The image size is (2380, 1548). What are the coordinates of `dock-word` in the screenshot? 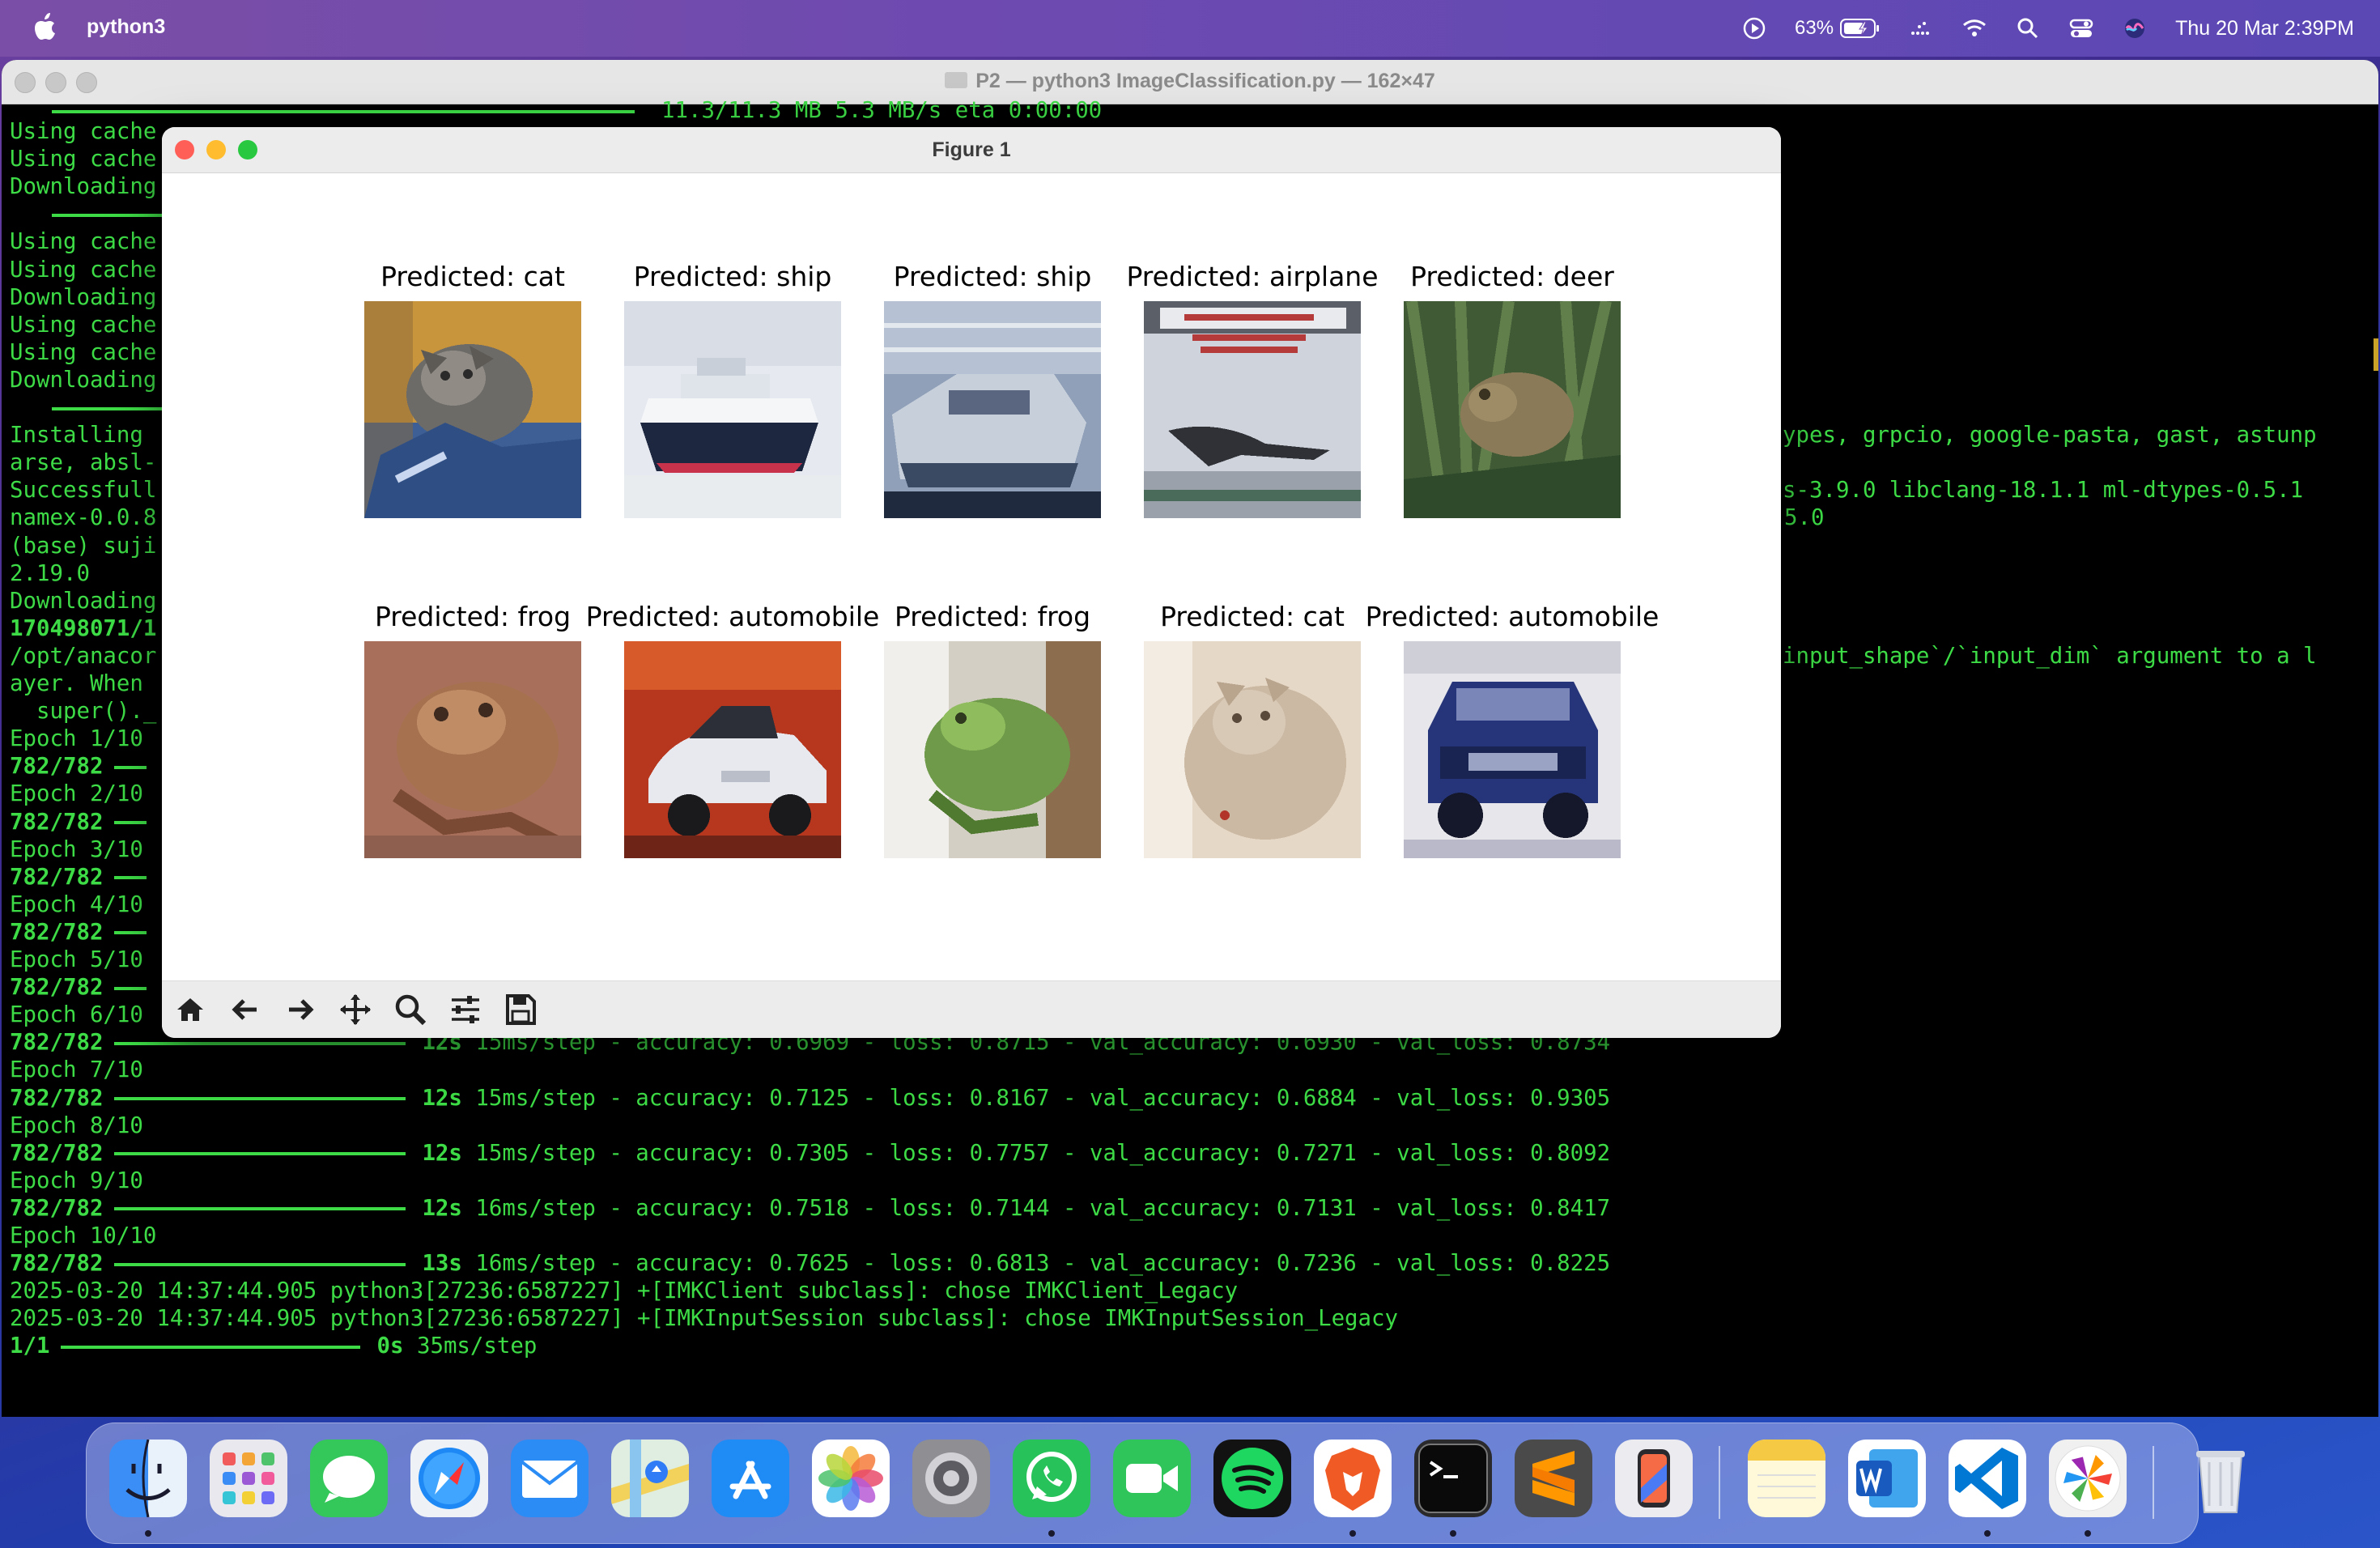 It's located at (1887, 1478).